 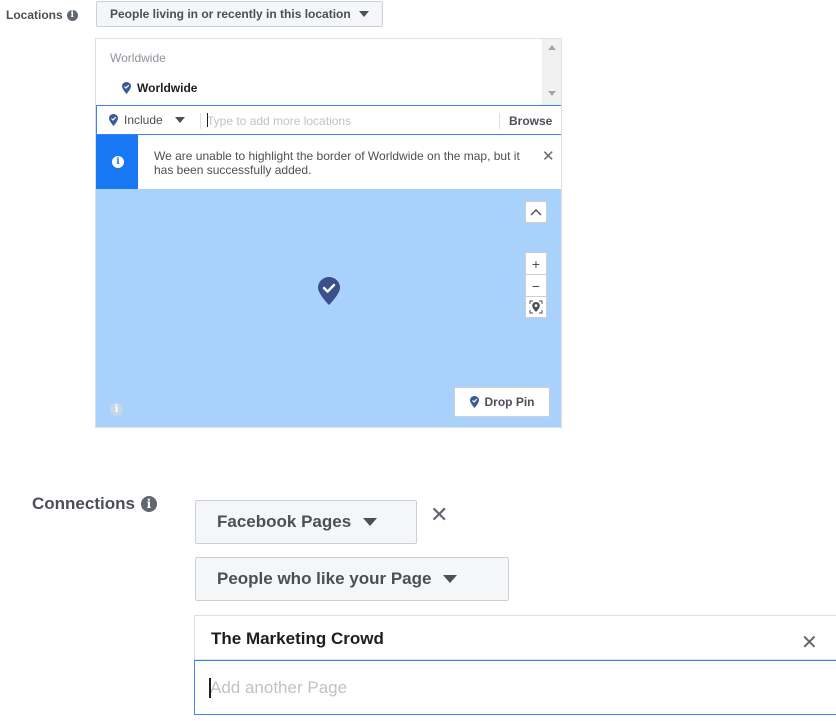 I want to click on zoom-out-button: −, so click(x=536, y=285).